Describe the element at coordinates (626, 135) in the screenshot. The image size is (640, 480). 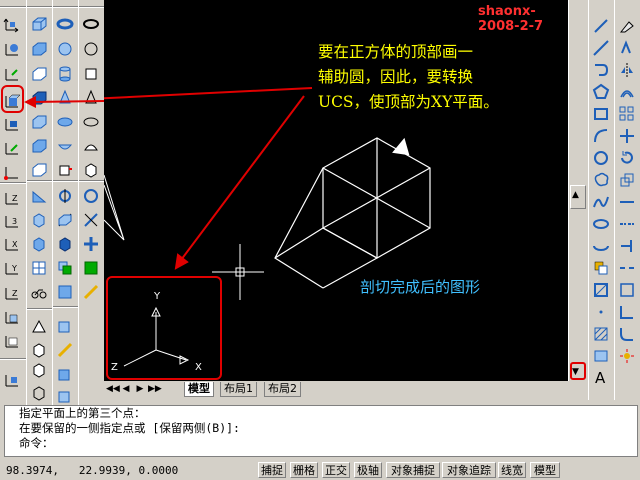
I see `move-icon` at that location.